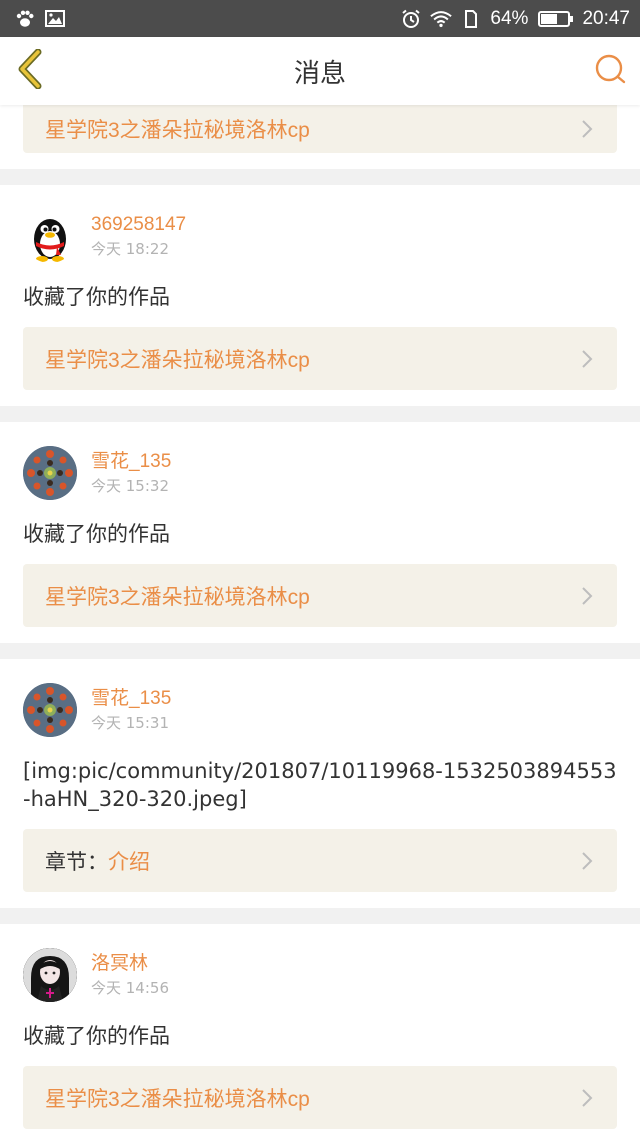 The width and height of the screenshot is (640, 1138). What do you see at coordinates (320, 969) in the screenshot?
I see `user-row: 洛冥林 今天 14:56` at bounding box center [320, 969].